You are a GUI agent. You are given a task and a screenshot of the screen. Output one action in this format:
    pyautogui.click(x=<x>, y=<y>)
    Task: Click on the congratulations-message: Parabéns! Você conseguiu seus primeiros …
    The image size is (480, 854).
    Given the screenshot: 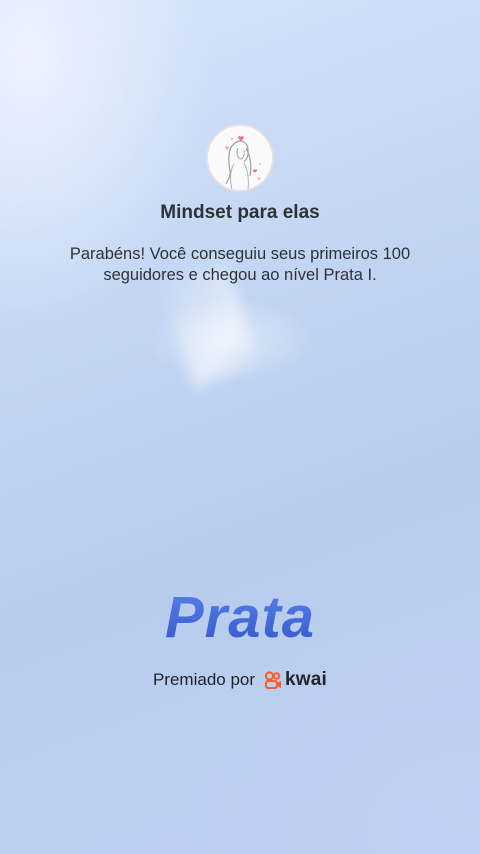 What is the action you would take?
    pyautogui.click(x=240, y=264)
    